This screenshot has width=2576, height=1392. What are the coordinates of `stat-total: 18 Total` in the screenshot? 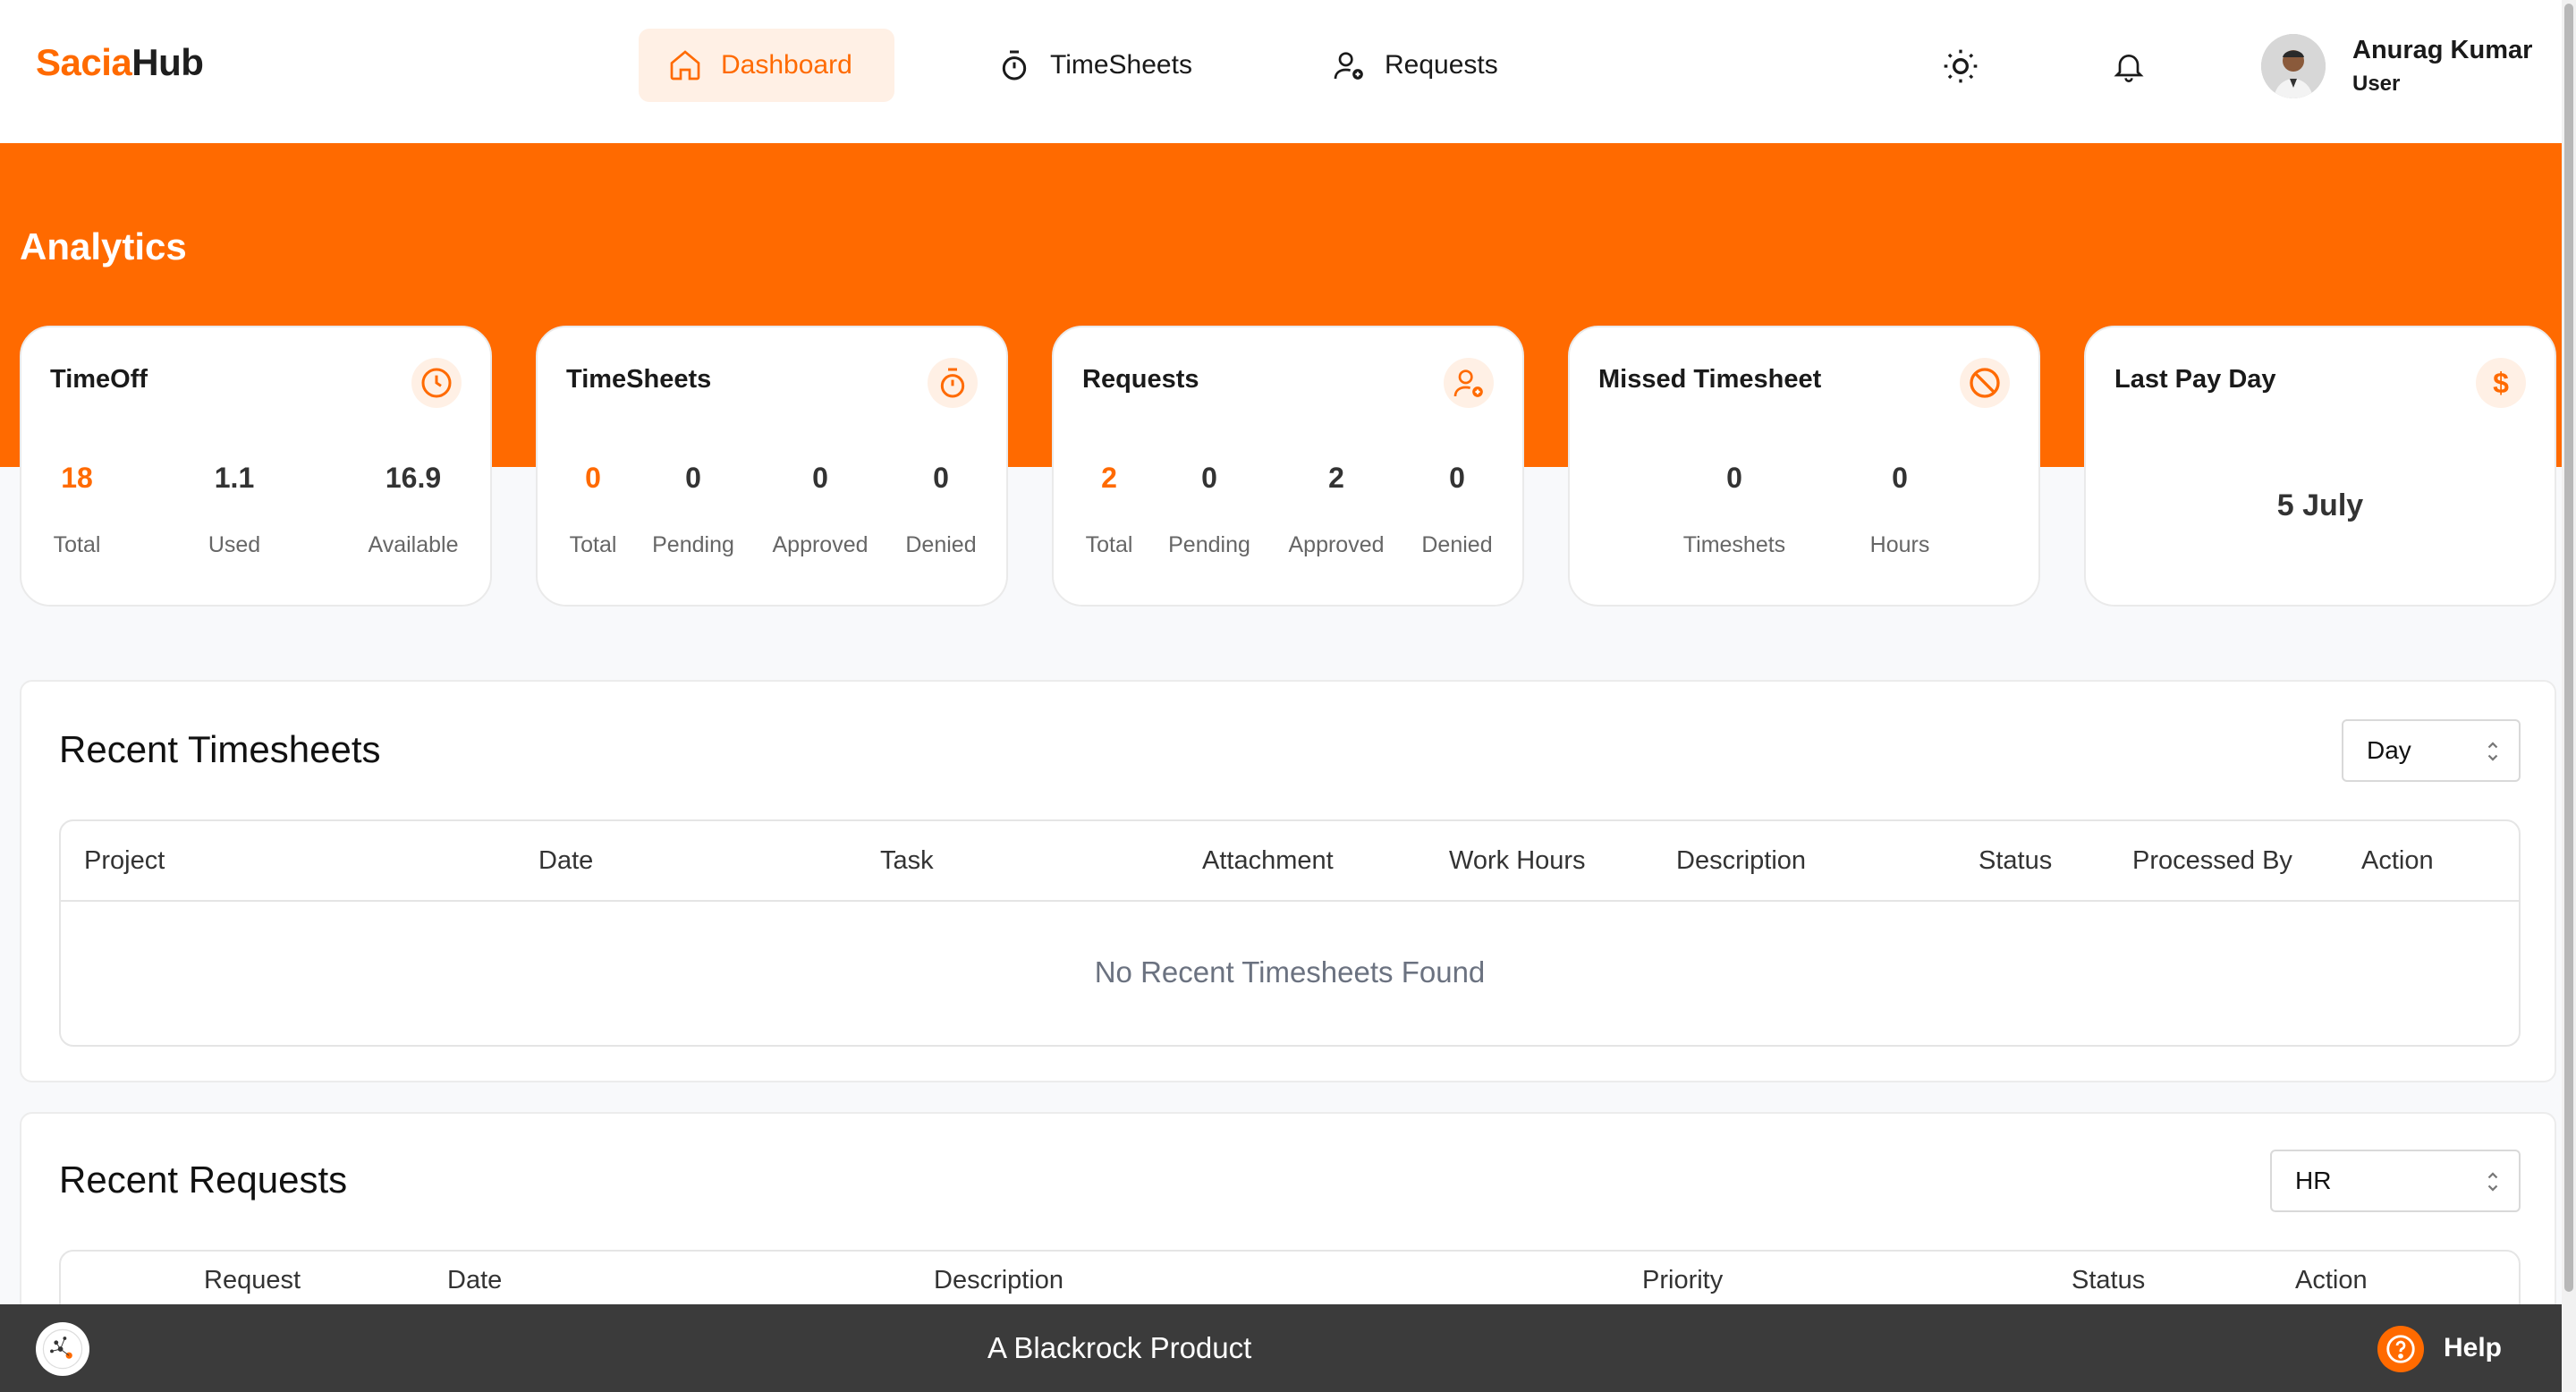 It's located at (77, 509).